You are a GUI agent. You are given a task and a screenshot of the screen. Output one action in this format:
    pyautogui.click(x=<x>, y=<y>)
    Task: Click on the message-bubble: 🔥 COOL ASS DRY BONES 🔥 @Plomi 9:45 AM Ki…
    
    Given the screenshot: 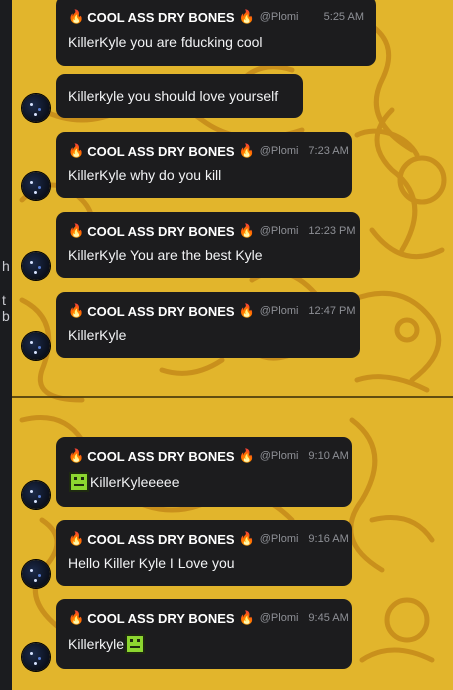 What is the action you would take?
    pyautogui.click(x=204, y=634)
    